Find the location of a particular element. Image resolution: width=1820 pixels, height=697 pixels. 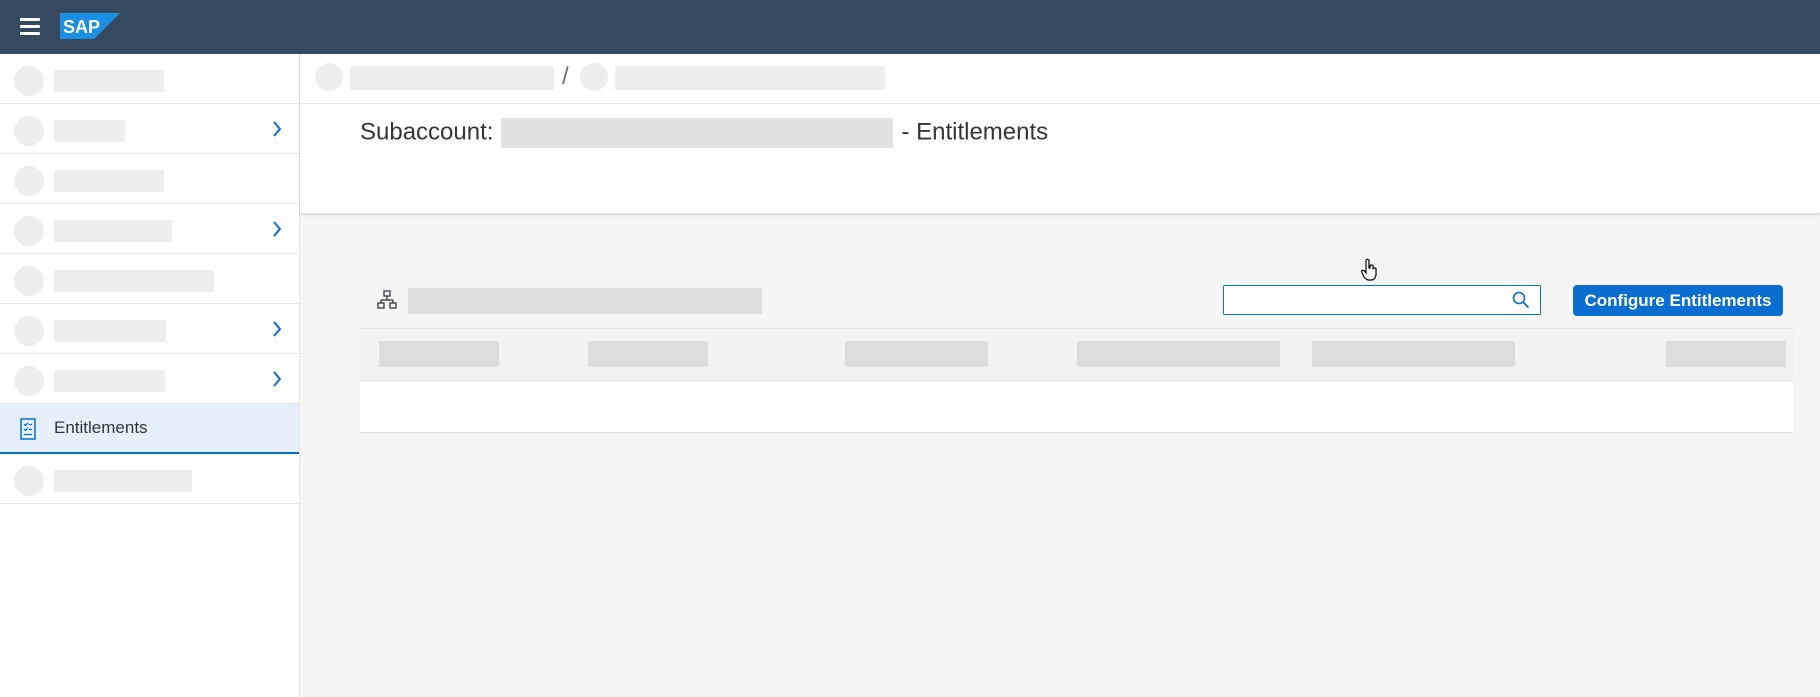

sap-logo: SAP is located at coordinates (90, 26).